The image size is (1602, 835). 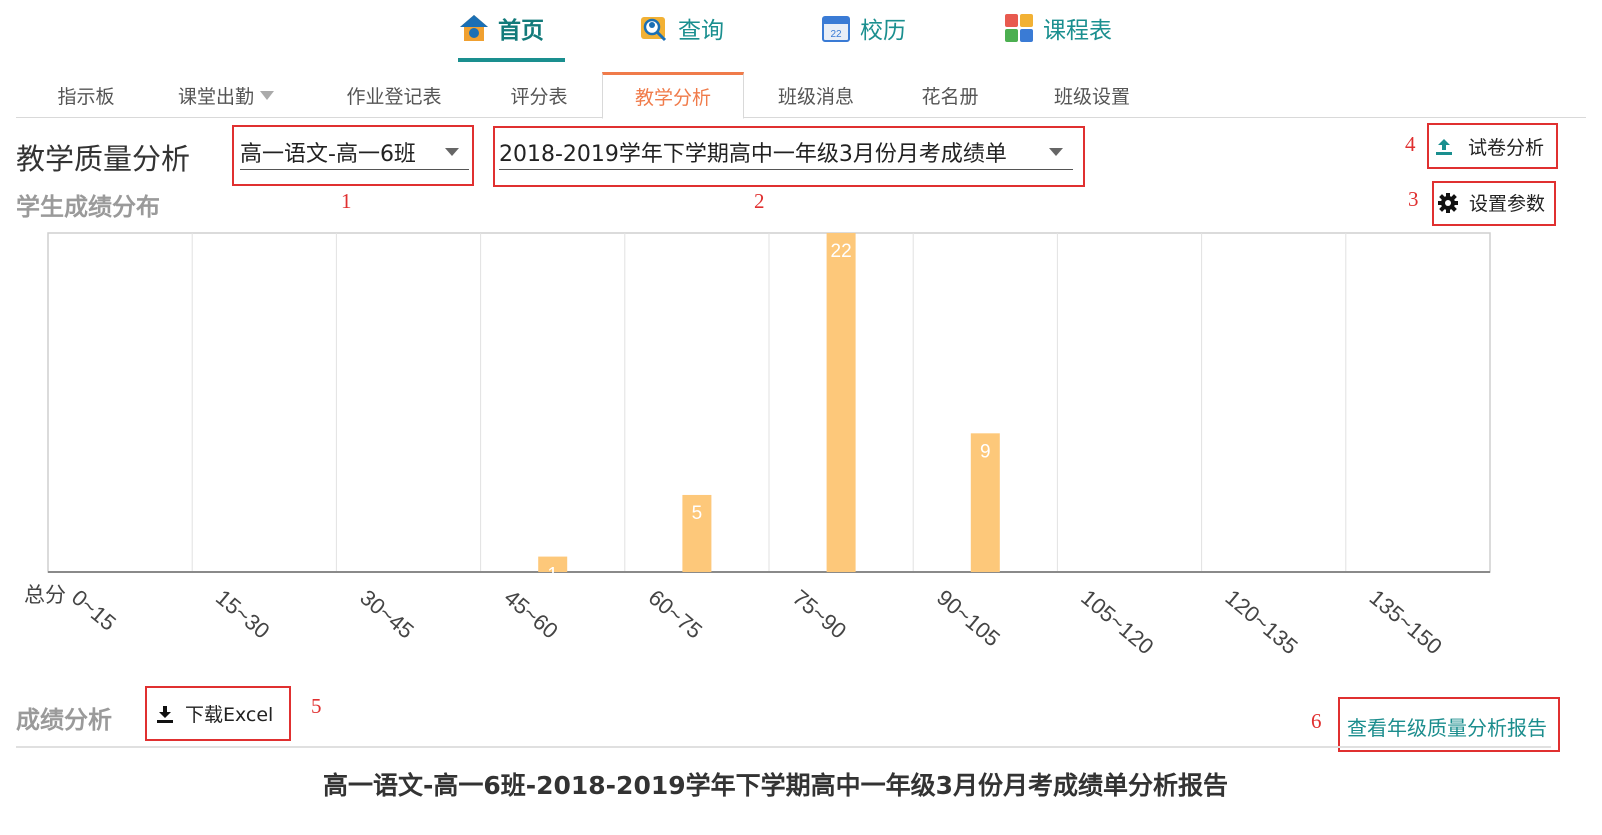 I want to click on distribution-section-title: 学生成绩分布, so click(x=88, y=207).